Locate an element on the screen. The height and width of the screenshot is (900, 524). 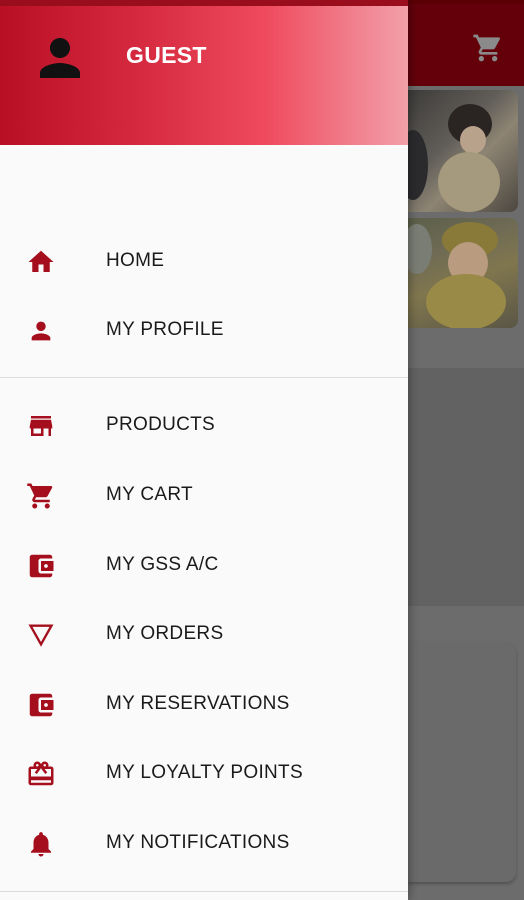
menu-item-my-profile: MY PROFILE is located at coordinates (204, 331).